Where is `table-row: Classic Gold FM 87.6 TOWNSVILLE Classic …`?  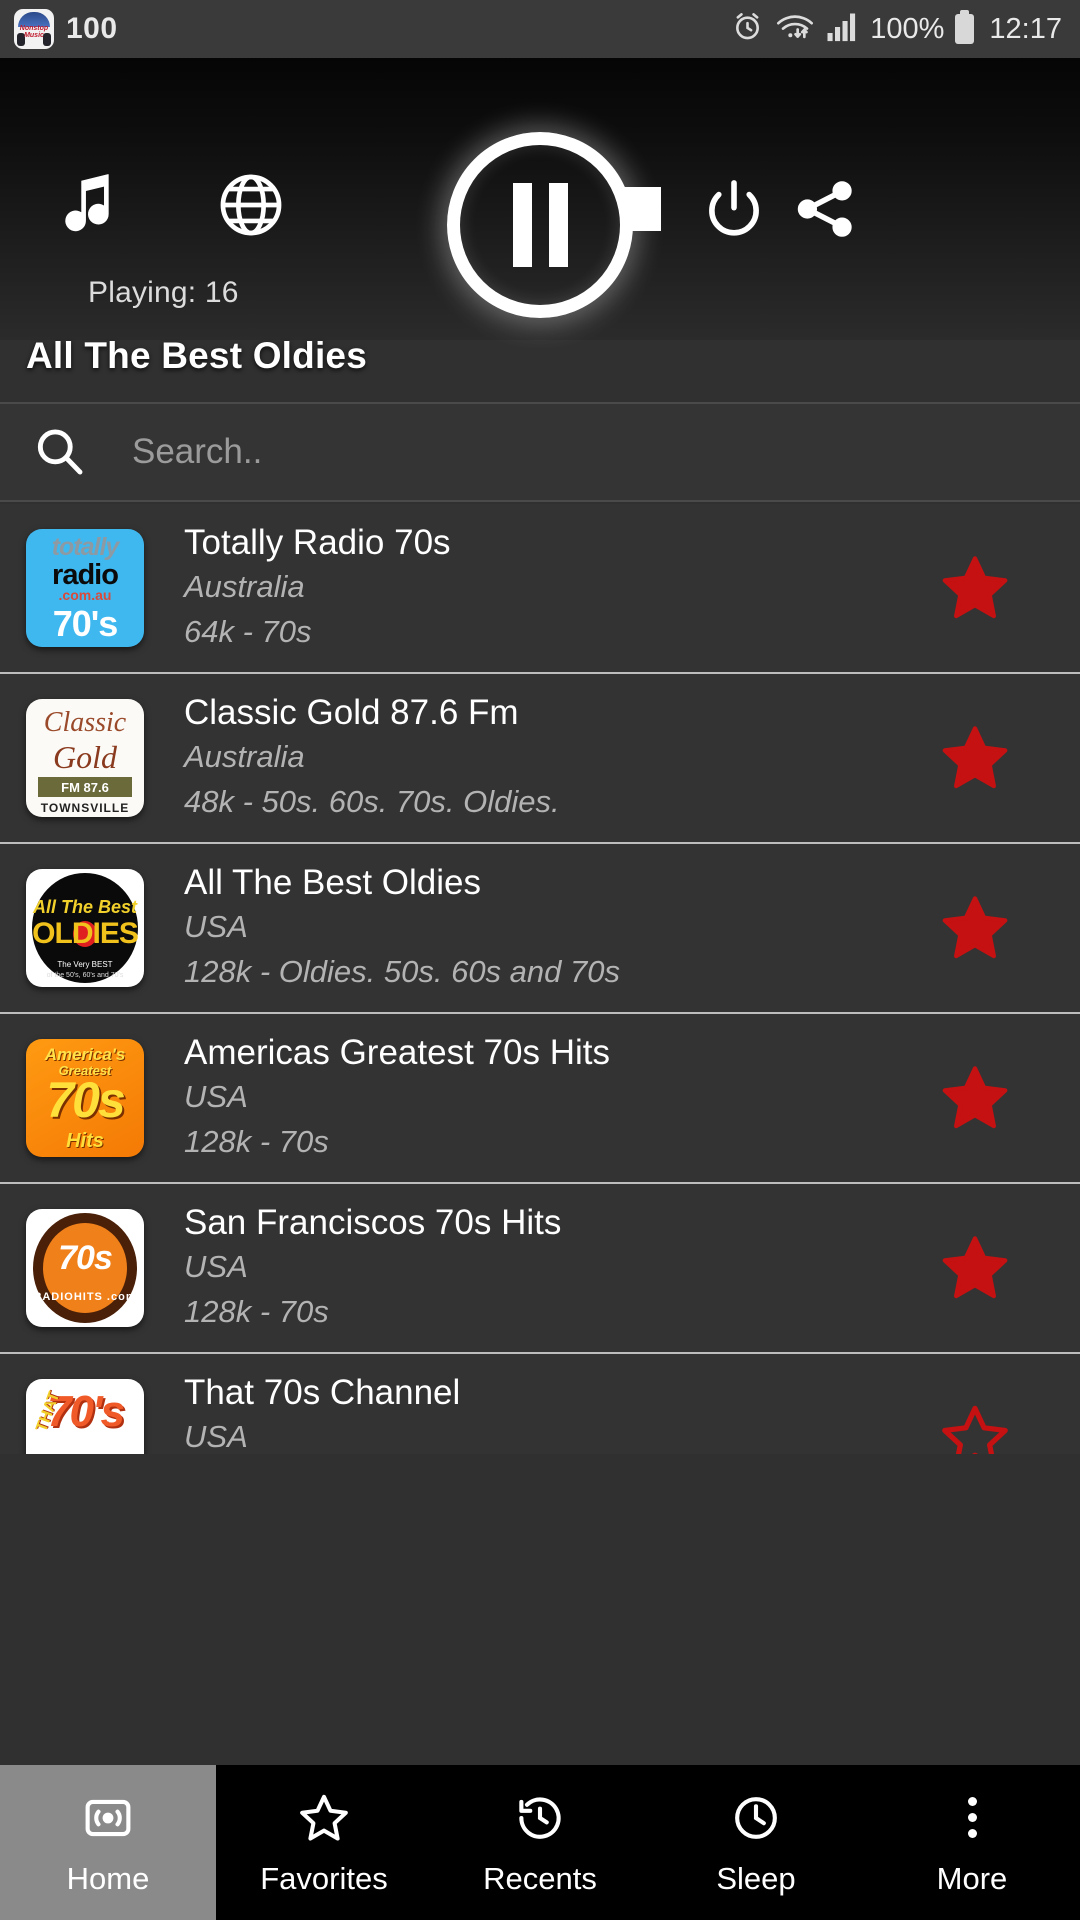
table-row: Classic Gold FM 87.6 TOWNSVILLE Classic … is located at coordinates (540, 759).